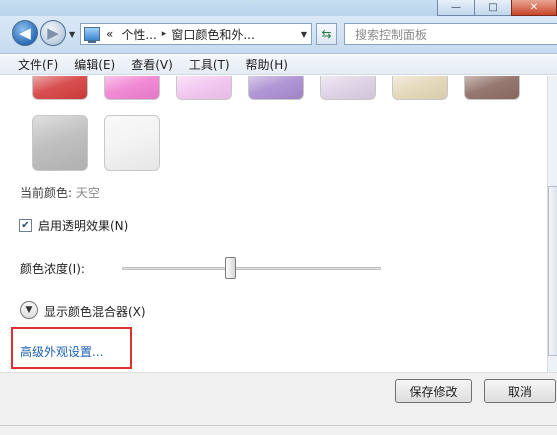 Image resolution: width=557 pixels, height=435 pixels. I want to click on transparency-checkbox: ✔, so click(25, 225).